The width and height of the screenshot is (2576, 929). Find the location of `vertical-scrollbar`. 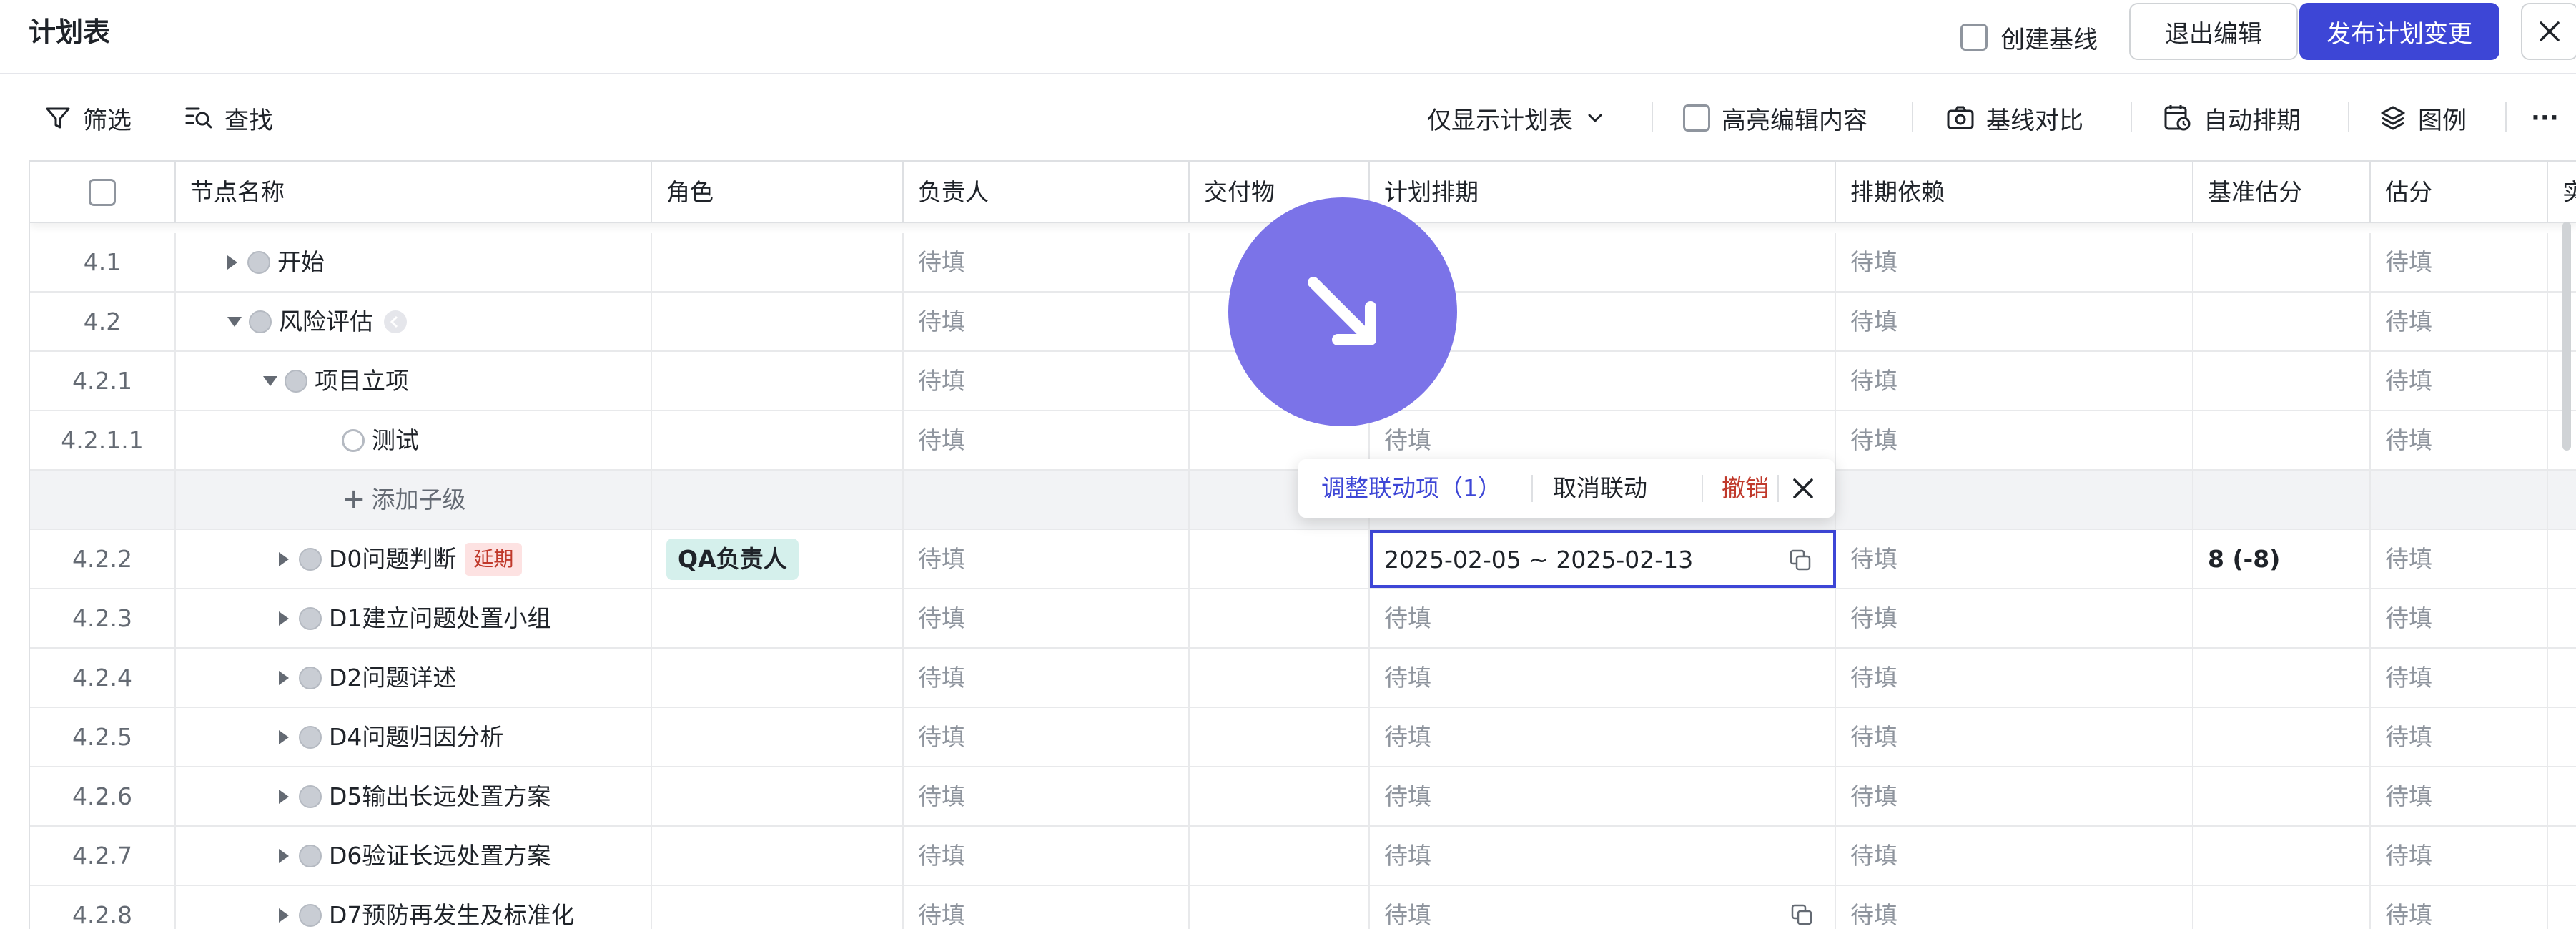

vertical-scrollbar is located at coordinates (2566, 336).